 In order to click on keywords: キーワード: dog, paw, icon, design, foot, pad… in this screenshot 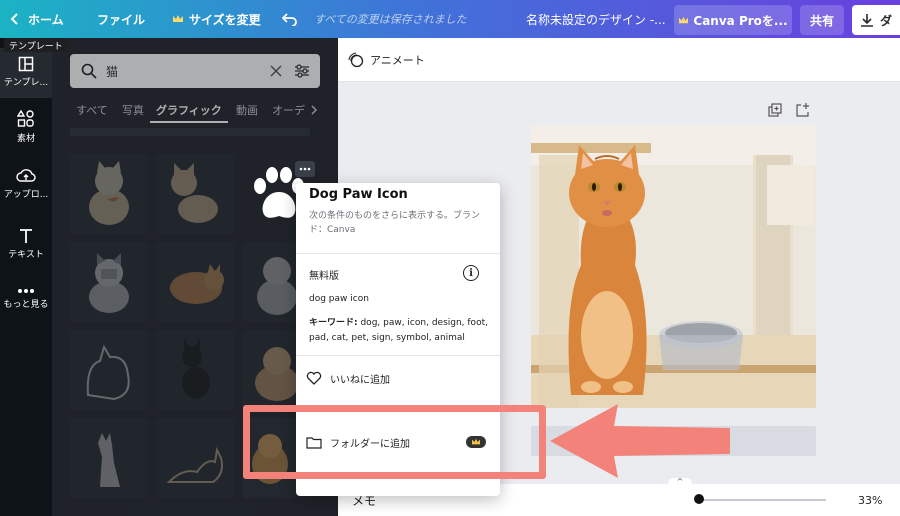, I will do `click(400, 331)`.